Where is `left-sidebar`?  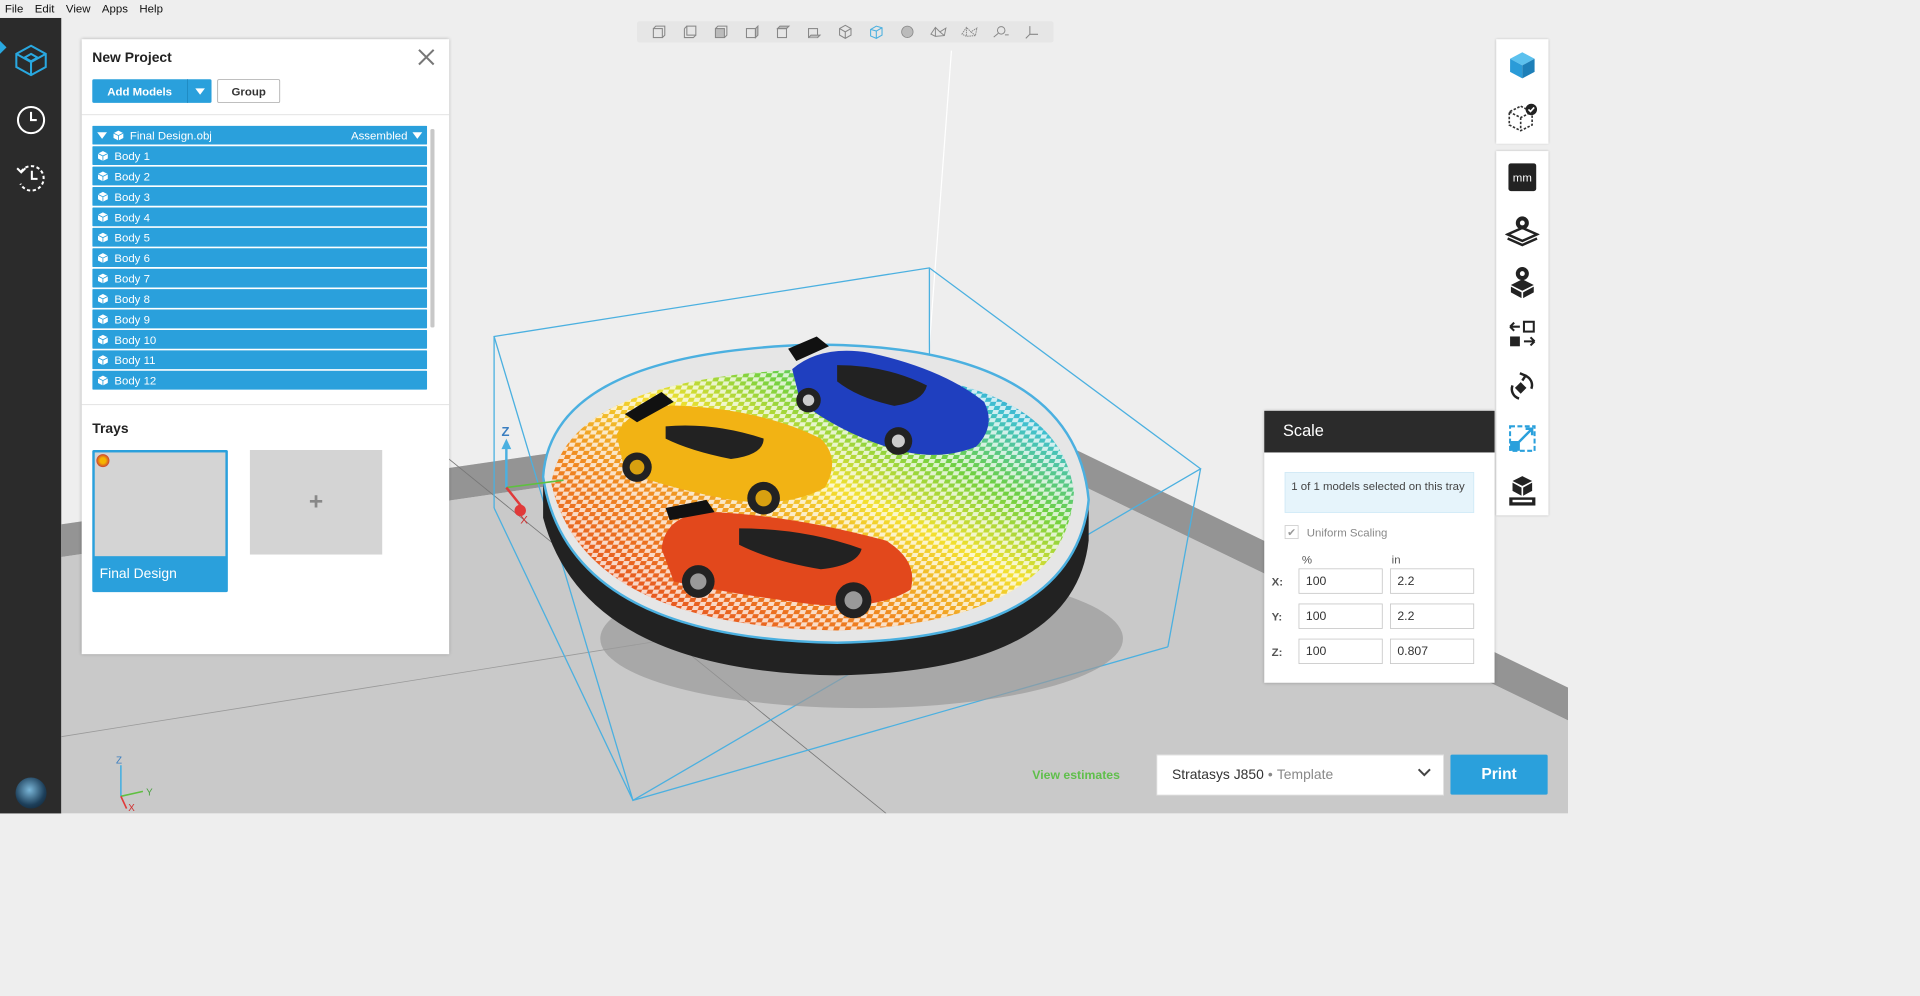
left-sidebar is located at coordinates (31, 415).